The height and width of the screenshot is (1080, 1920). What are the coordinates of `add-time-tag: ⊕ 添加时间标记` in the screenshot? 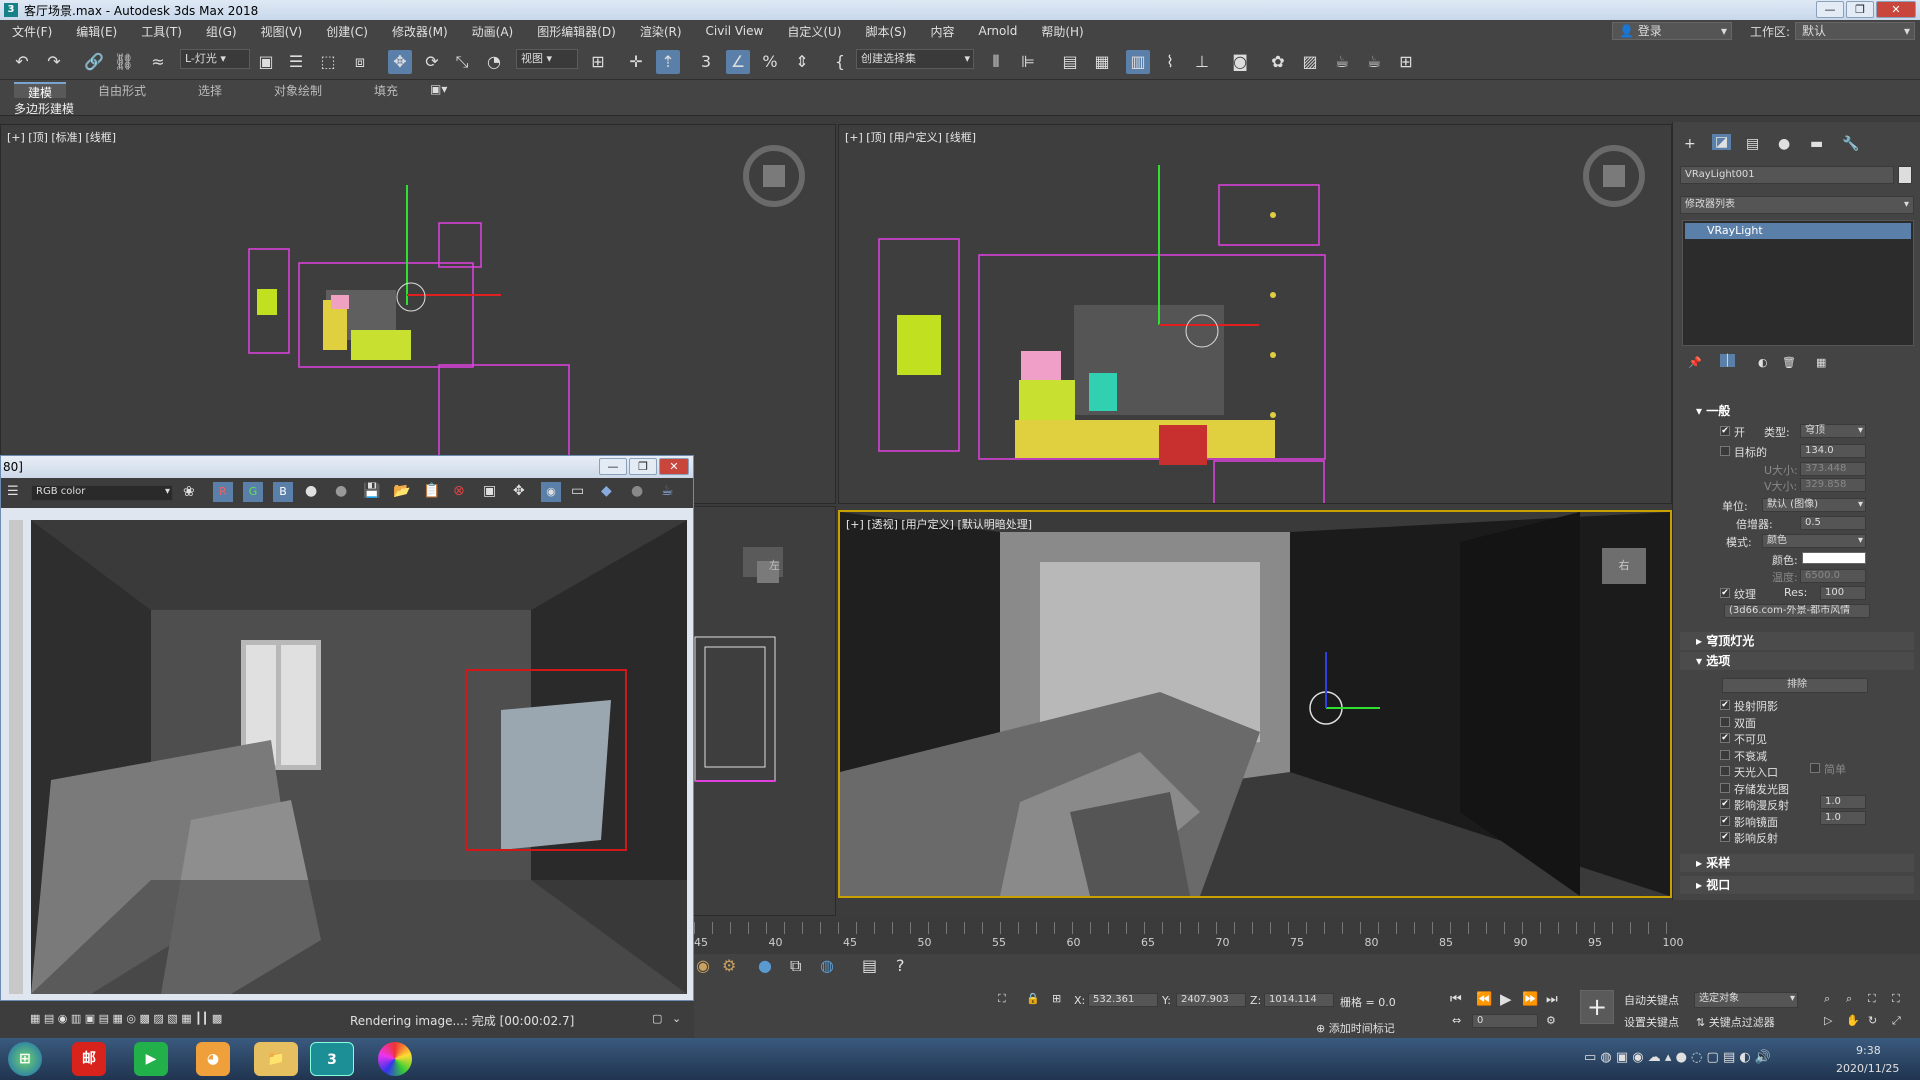 It's located at (1355, 1028).